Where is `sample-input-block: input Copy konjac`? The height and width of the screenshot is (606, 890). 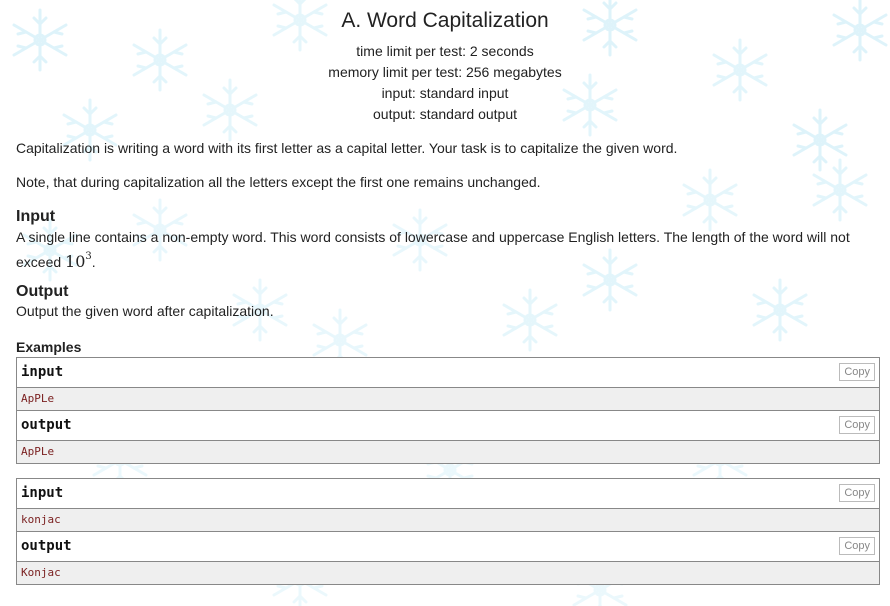
sample-input-block: input Copy konjac is located at coordinates (448, 505).